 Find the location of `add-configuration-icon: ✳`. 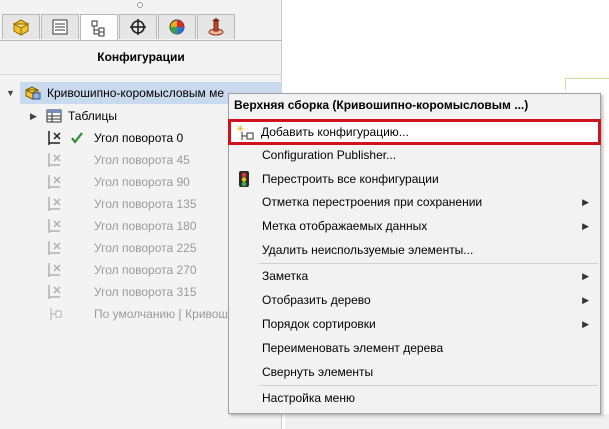

add-configuration-icon: ✳ is located at coordinates (245, 133).